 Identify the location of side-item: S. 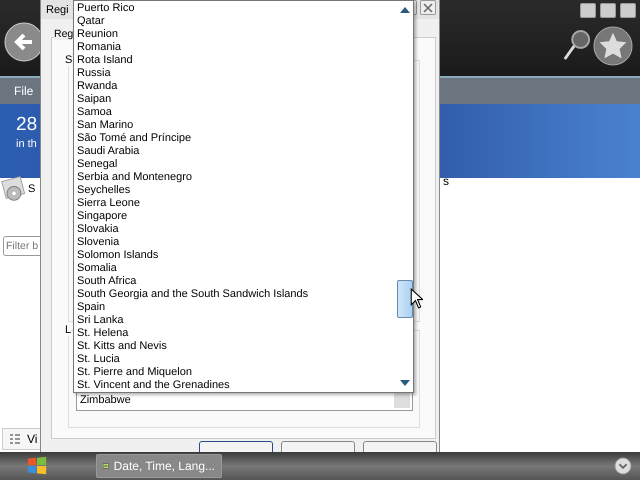
(32, 189).